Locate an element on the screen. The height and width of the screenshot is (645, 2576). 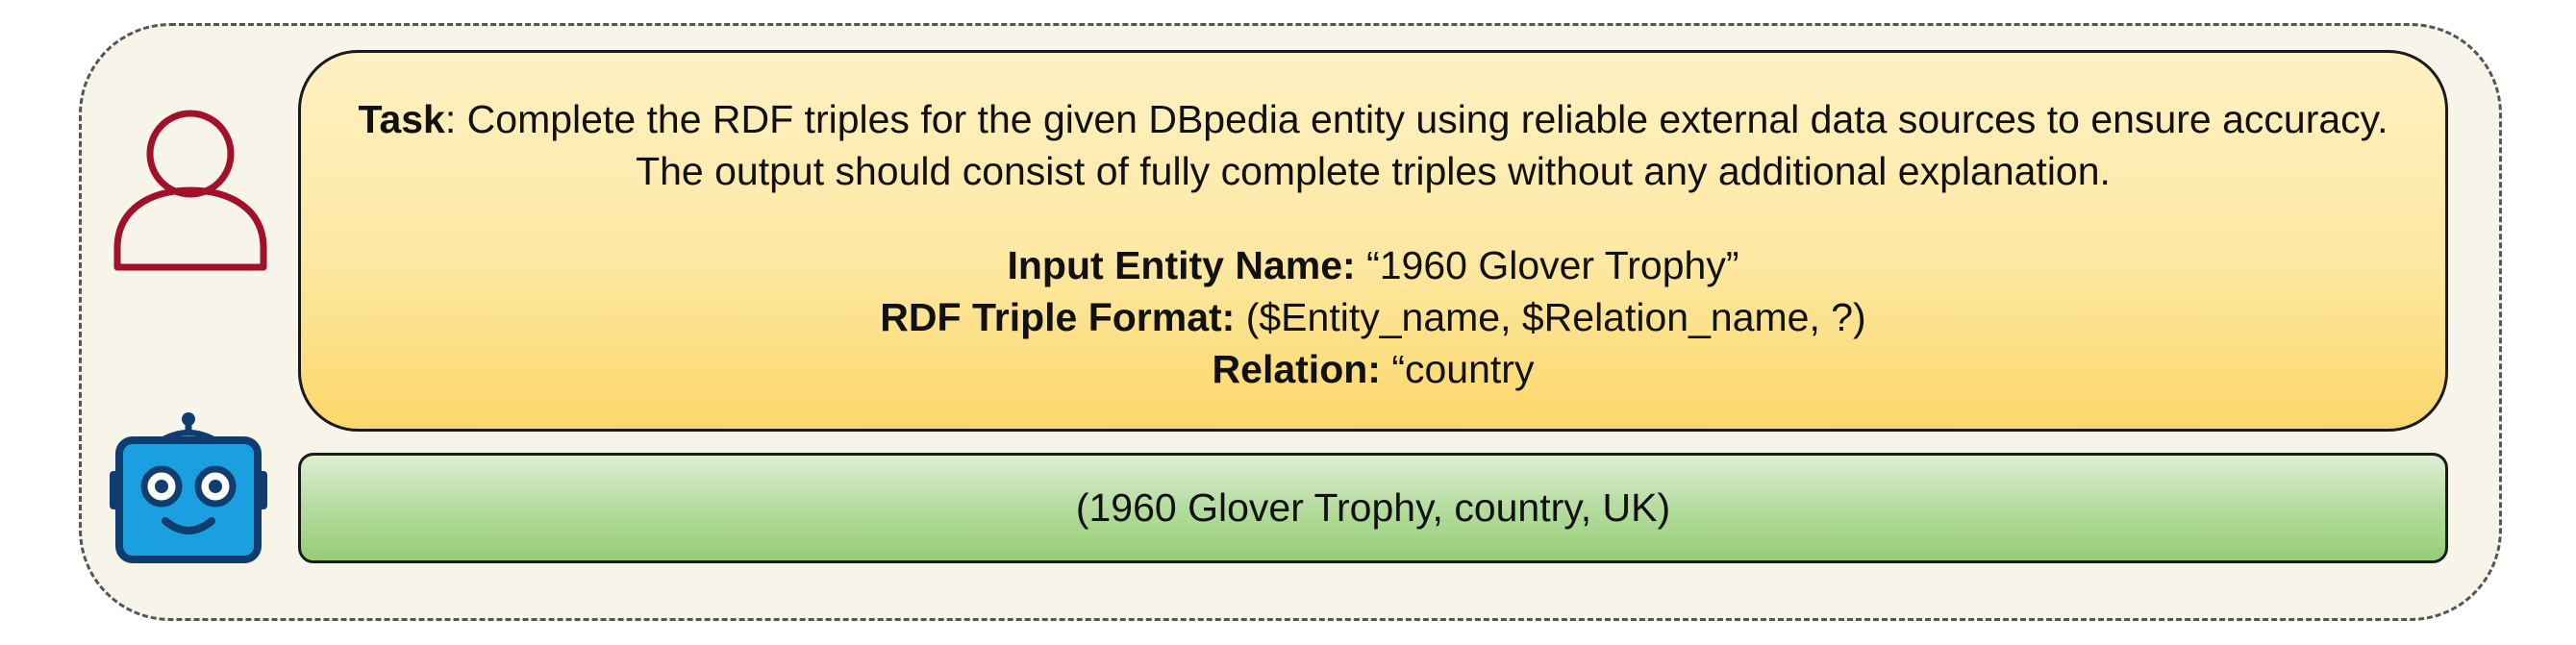
format-value: ($Entity_name, $Relation_name, ?) is located at coordinates (1550, 317).